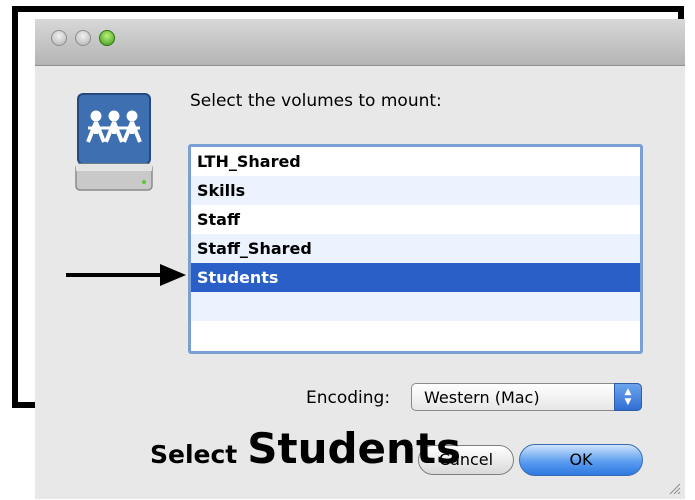 The image size is (695, 500). I want to click on title-bar, so click(360, 42).